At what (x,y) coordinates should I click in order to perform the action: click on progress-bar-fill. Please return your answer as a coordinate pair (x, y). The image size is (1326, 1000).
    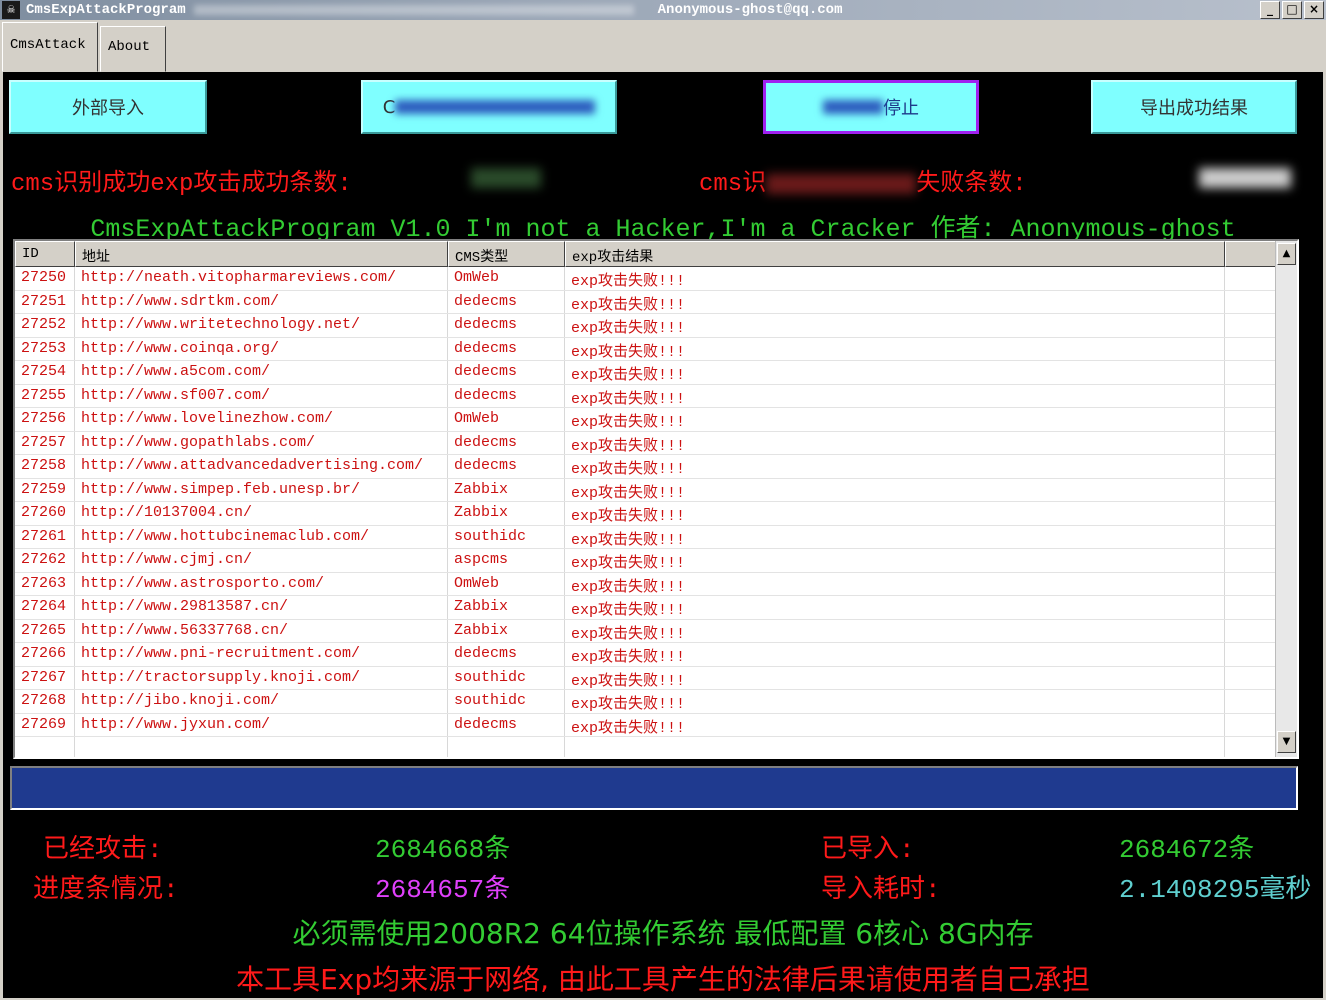
    Looking at the image, I should click on (654, 788).